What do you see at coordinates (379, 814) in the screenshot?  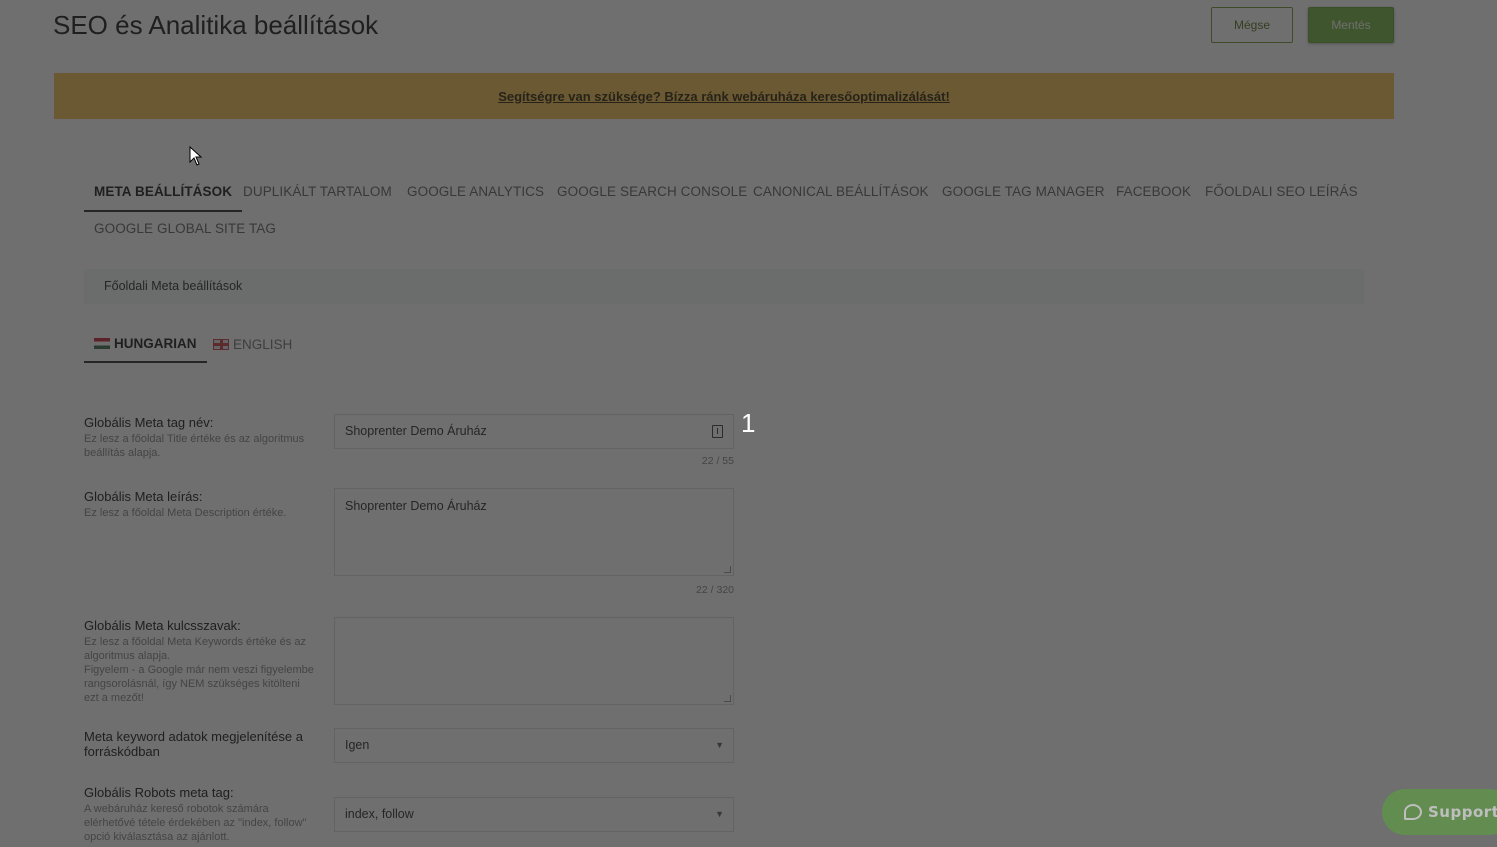 I see `robots-value: index, follow` at bounding box center [379, 814].